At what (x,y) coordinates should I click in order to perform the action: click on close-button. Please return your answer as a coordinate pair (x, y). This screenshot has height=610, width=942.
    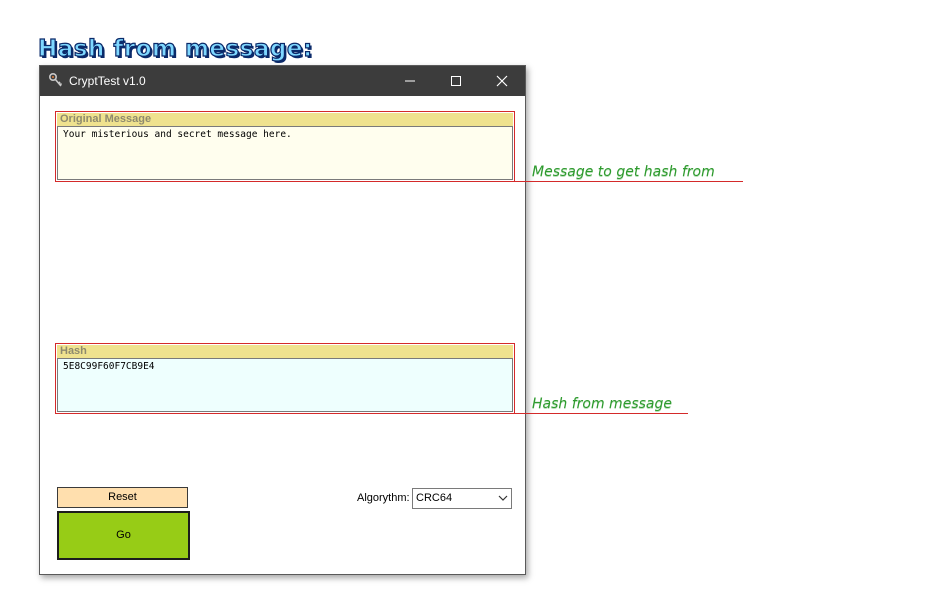
    Looking at the image, I should click on (502, 81).